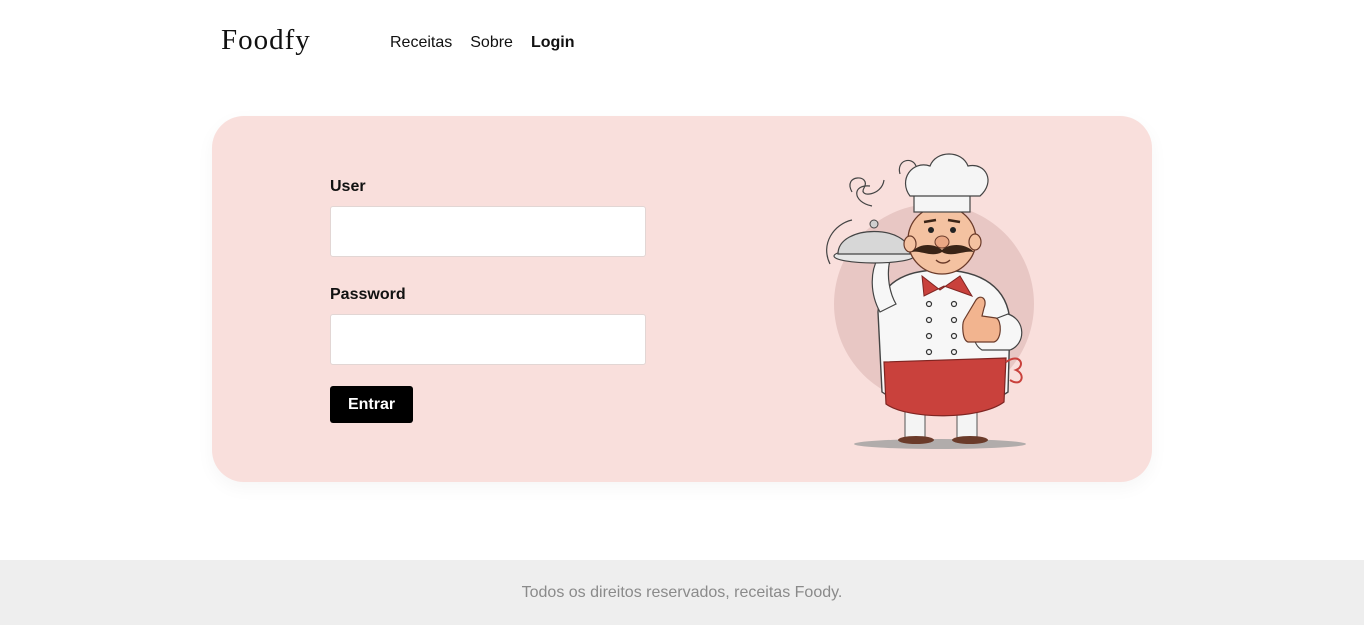 The height and width of the screenshot is (625, 1364). Describe the element at coordinates (348, 186) in the screenshot. I see `user-label: User` at that location.